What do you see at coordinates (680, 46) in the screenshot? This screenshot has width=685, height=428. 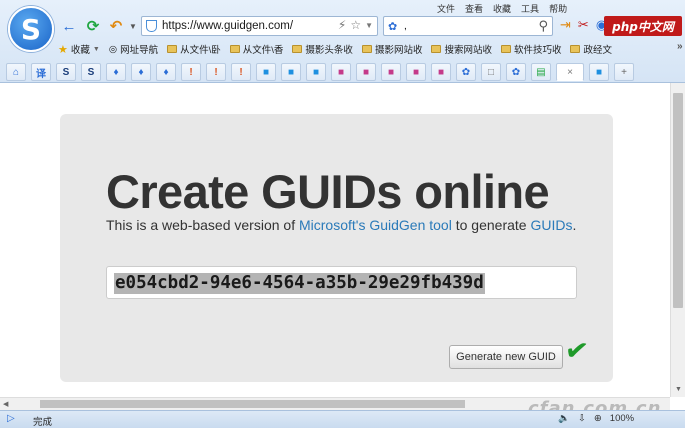 I see `bookmarks-more-button: »` at bounding box center [680, 46].